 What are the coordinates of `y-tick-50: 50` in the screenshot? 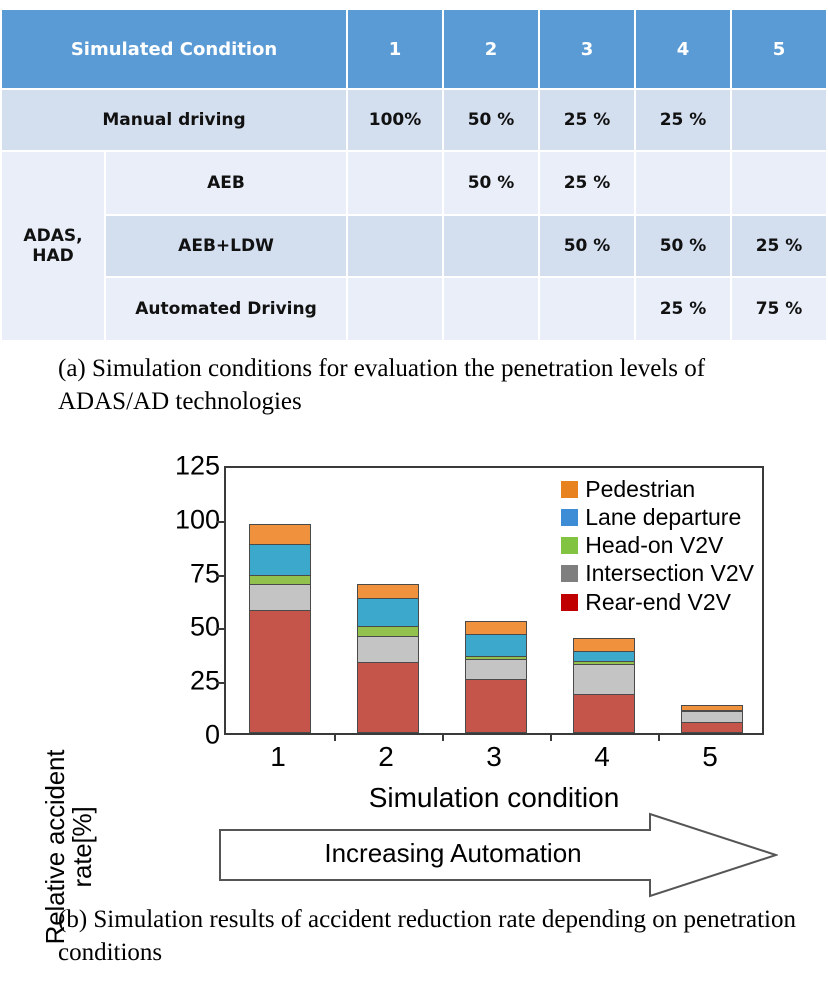 It's located at (204, 626).